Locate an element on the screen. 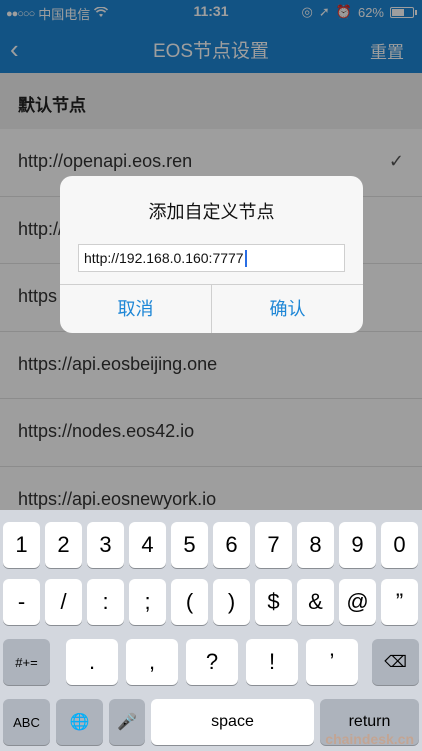  key-2: 2 is located at coordinates (63, 545).